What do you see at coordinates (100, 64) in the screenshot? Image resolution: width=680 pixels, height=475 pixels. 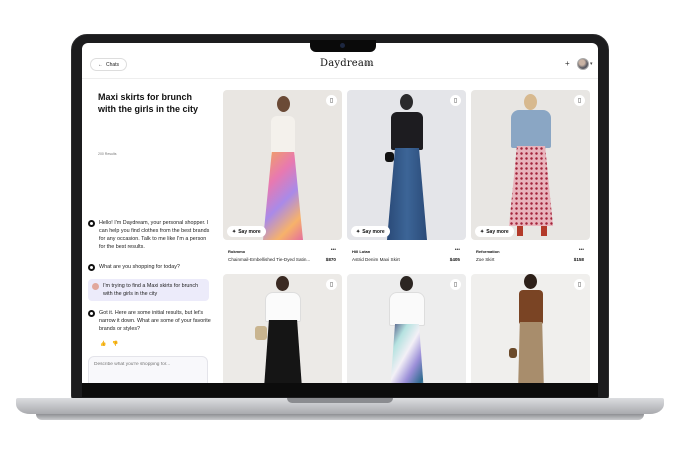 I see `back-arrow-icon: ←` at bounding box center [100, 64].